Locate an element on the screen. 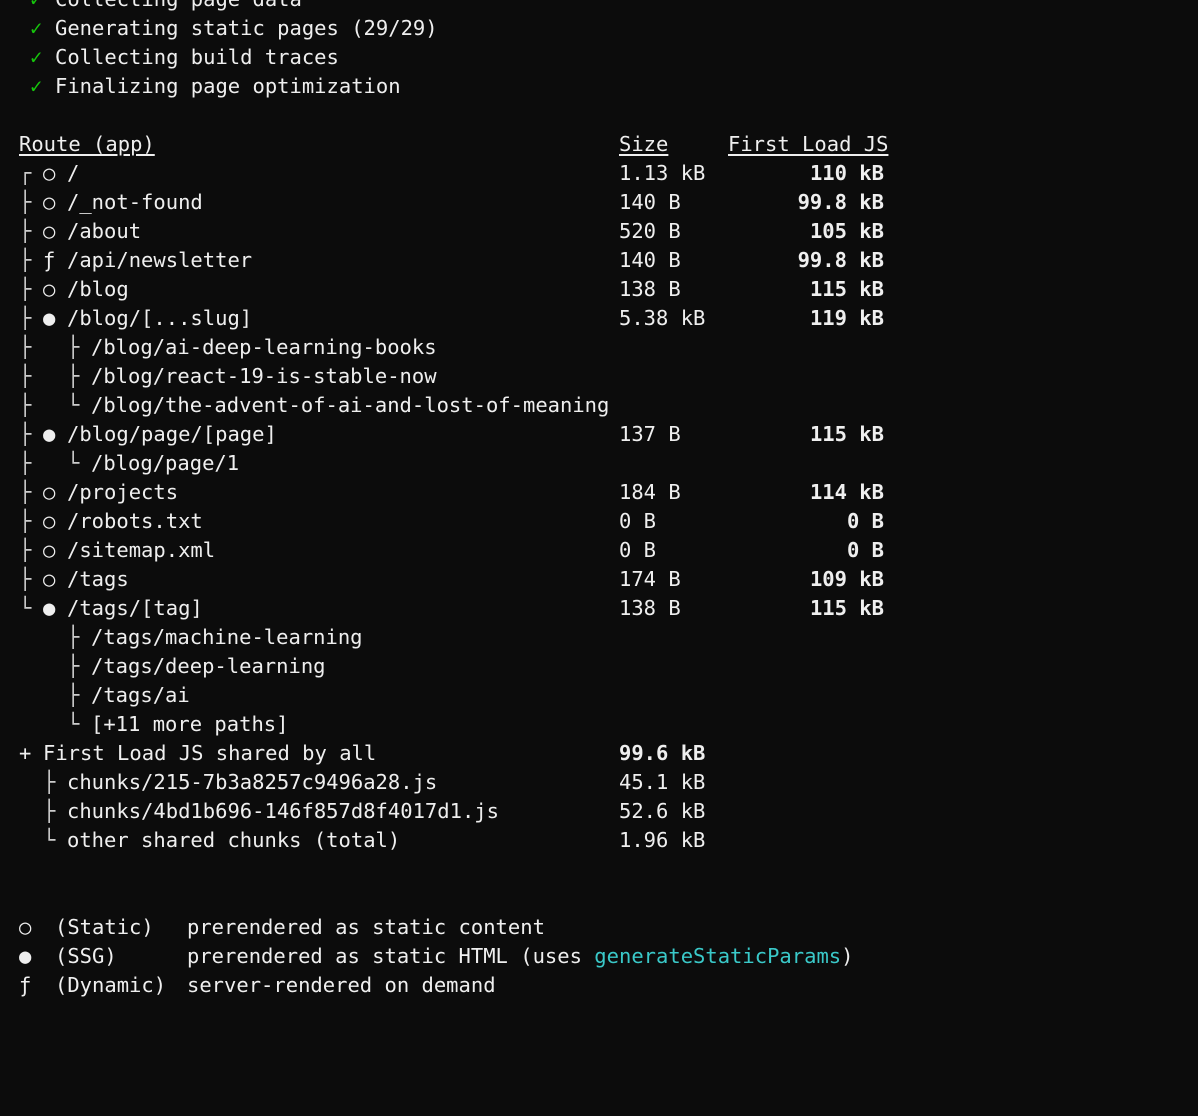 The height and width of the screenshot is (1116, 1198). route-path: /tags/[tag] is located at coordinates (135, 608).